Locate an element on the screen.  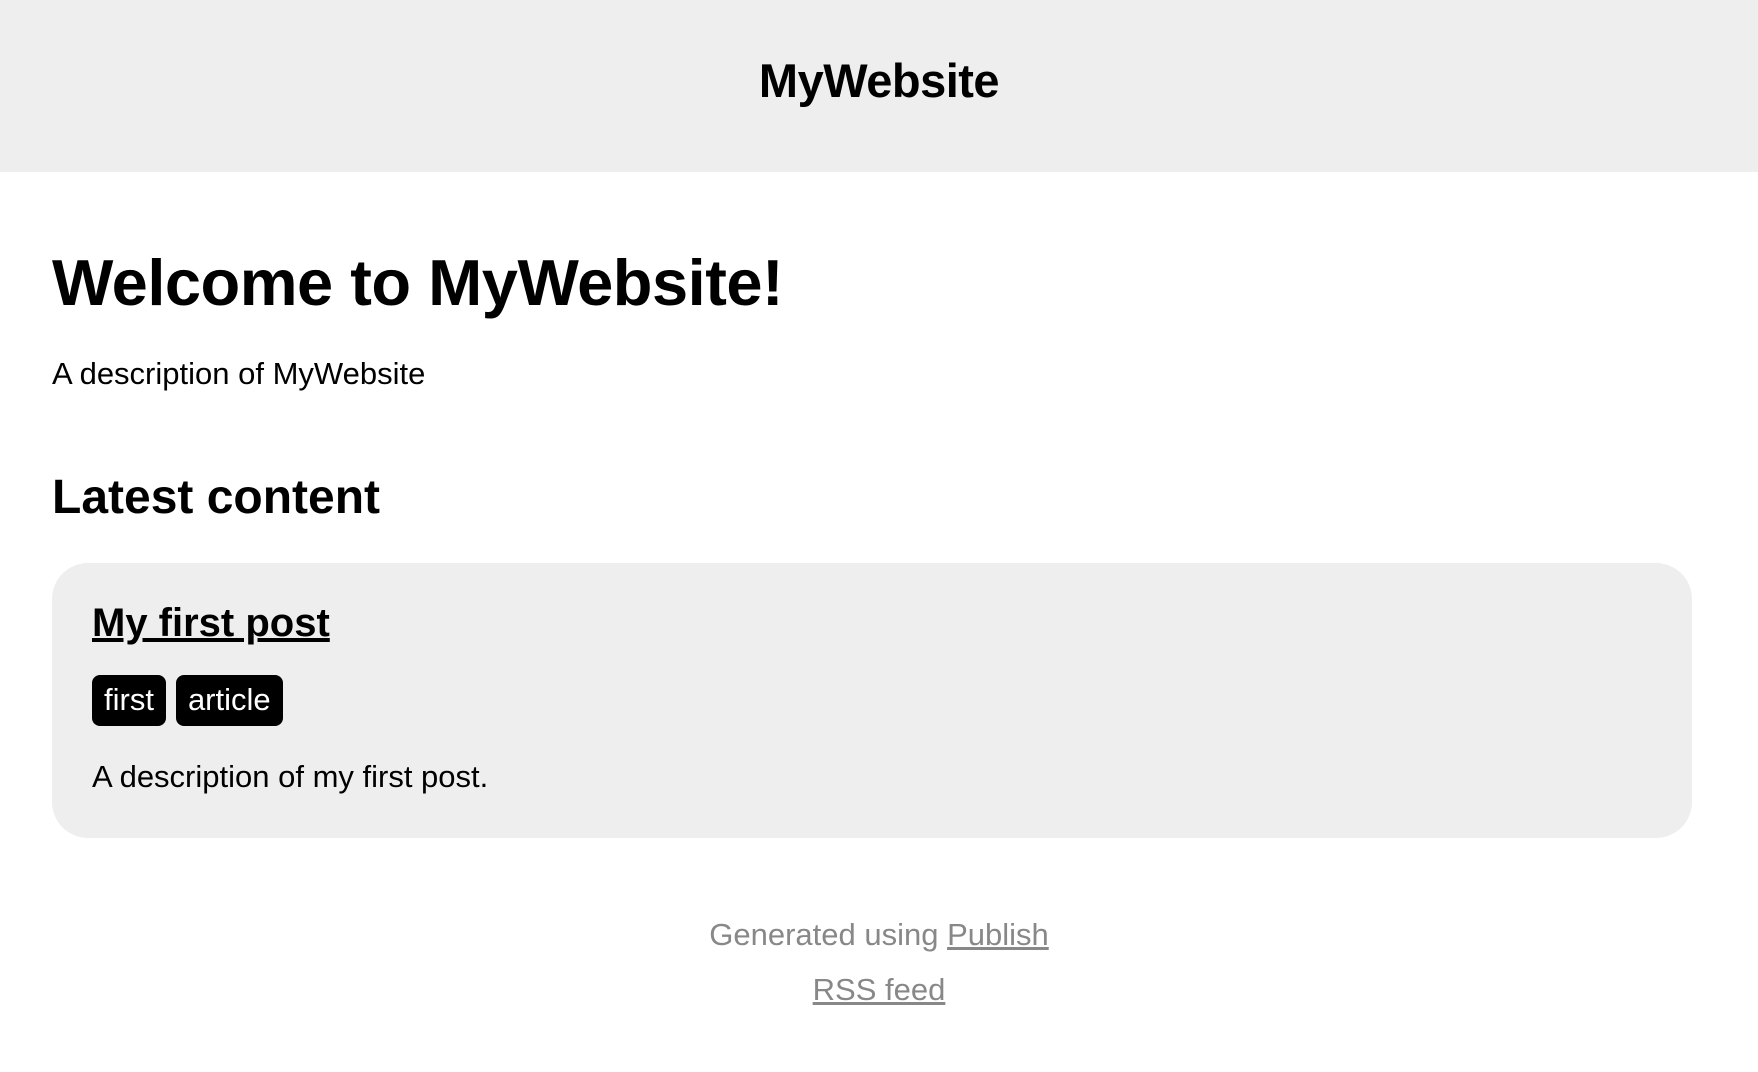
tag-list: first article is located at coordinates (872, 701).